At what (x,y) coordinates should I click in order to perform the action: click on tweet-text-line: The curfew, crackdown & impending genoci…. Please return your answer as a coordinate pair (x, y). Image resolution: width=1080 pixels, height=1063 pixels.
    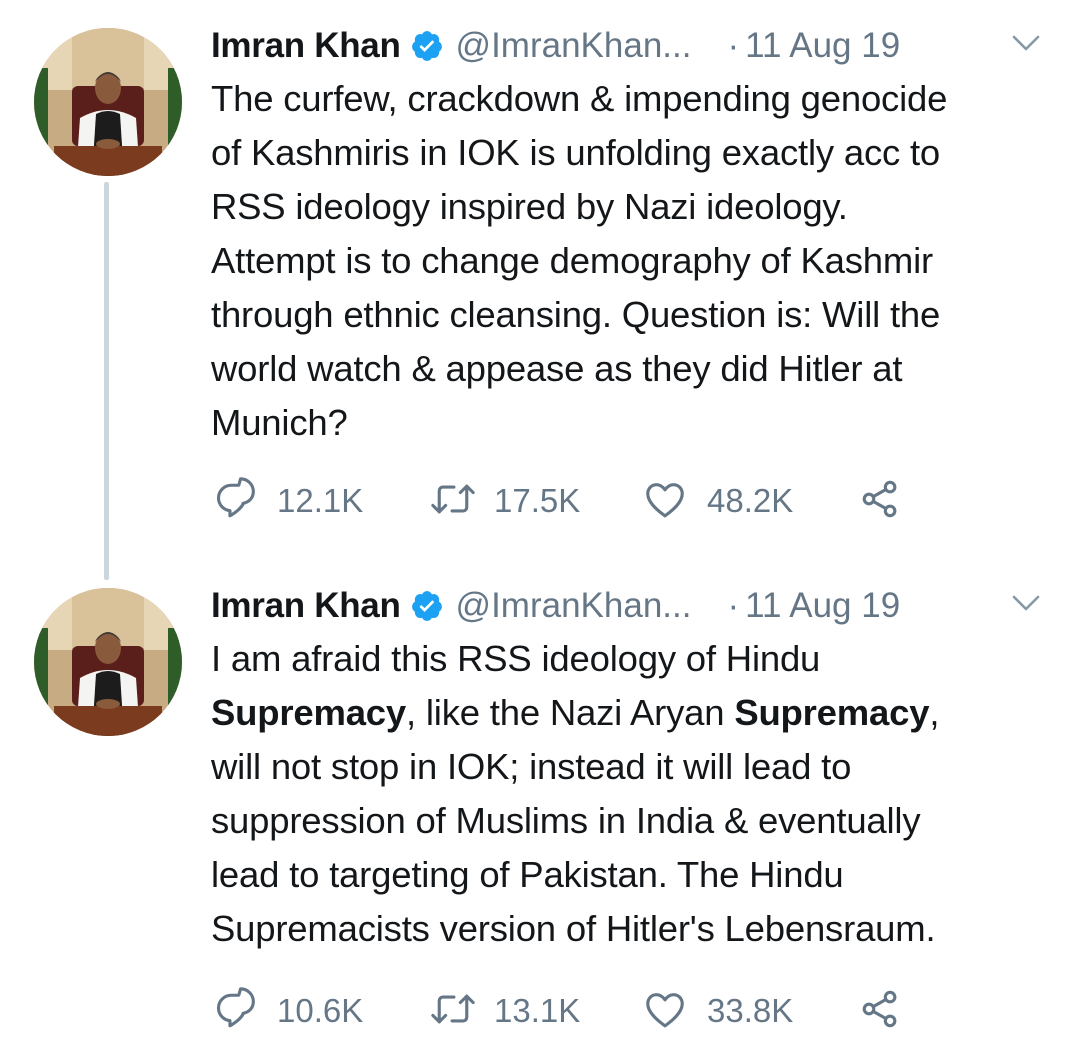
    Looking at the image, I should click on (579, 98).